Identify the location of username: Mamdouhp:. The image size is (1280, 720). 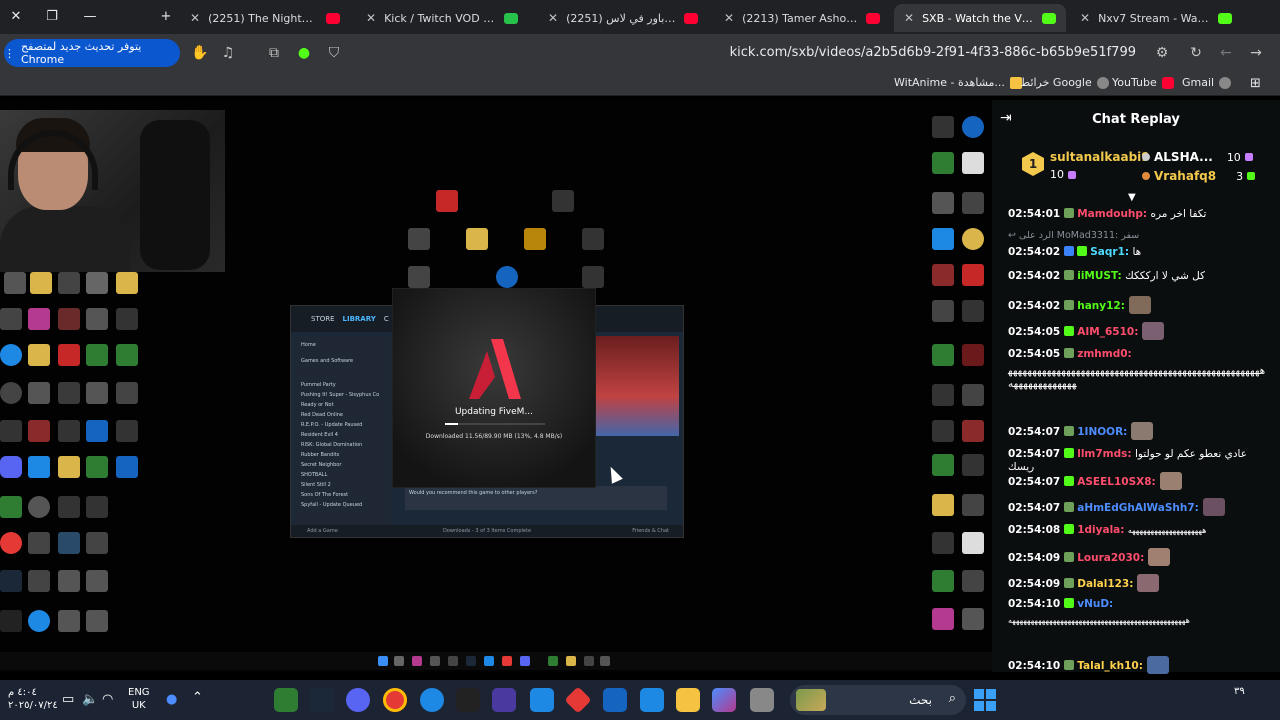
(1112, 214).